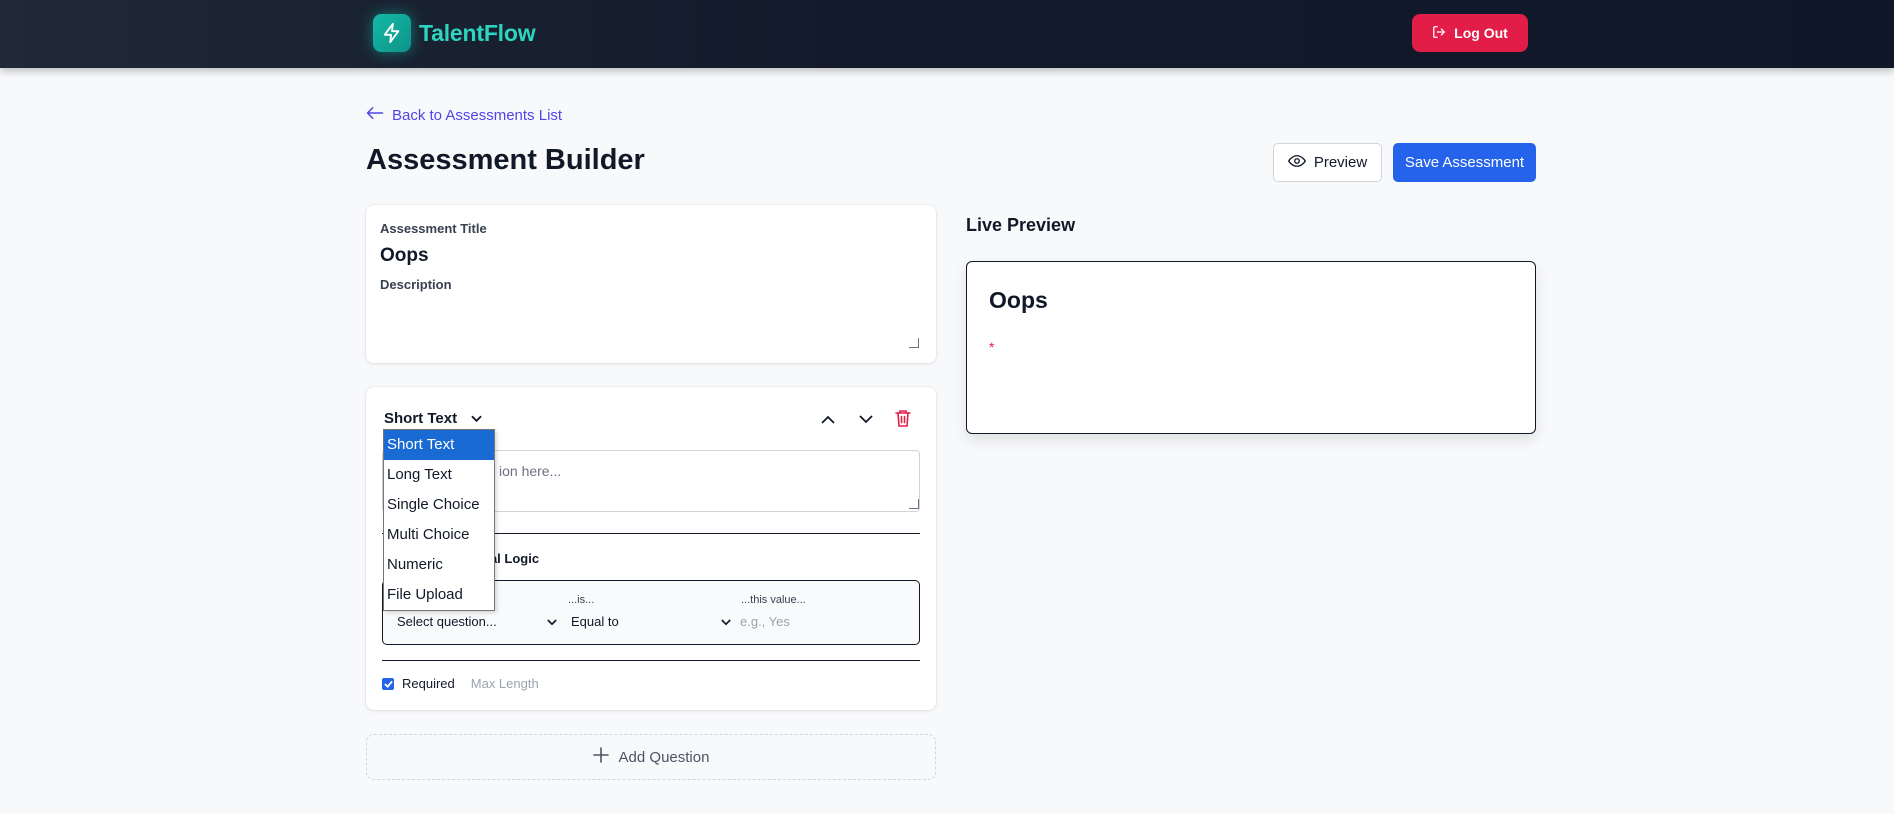 This screenshot has height=814, width=1894. Describe the element at coordinates (439, 535) in the screenshot. I see `dropdown-option-multi-choice: Multi Choice` at that location.